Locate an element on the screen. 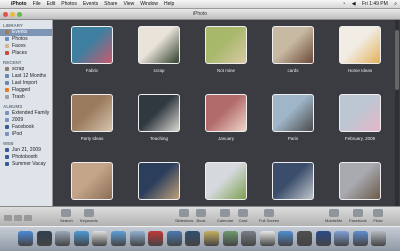 The width and height of the screenshot is (400, 251). event-tile: Fabric is located at coordinates (92, 50).